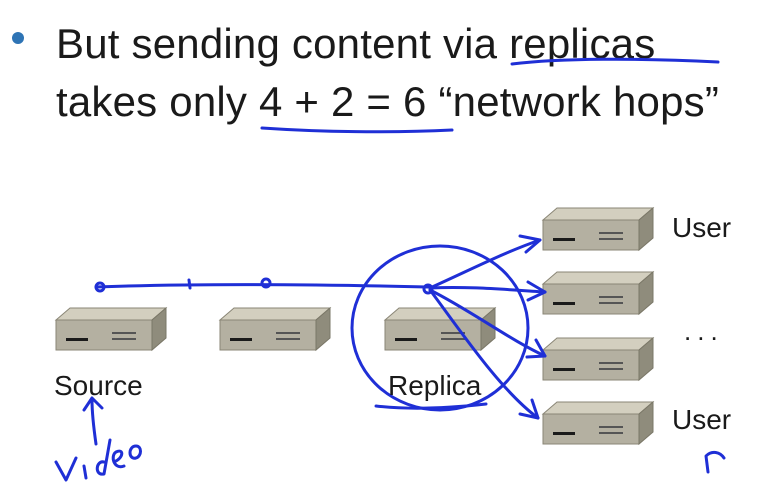 This screenshot has width=784, height=494. I want to click on user-label-top: User, so click(702, 227).